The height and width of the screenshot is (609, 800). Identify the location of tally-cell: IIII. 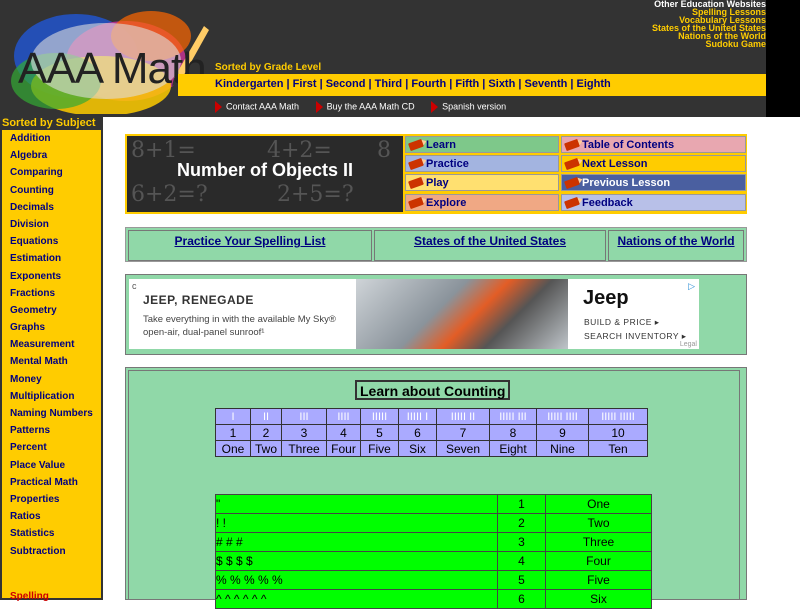
(343, 416).